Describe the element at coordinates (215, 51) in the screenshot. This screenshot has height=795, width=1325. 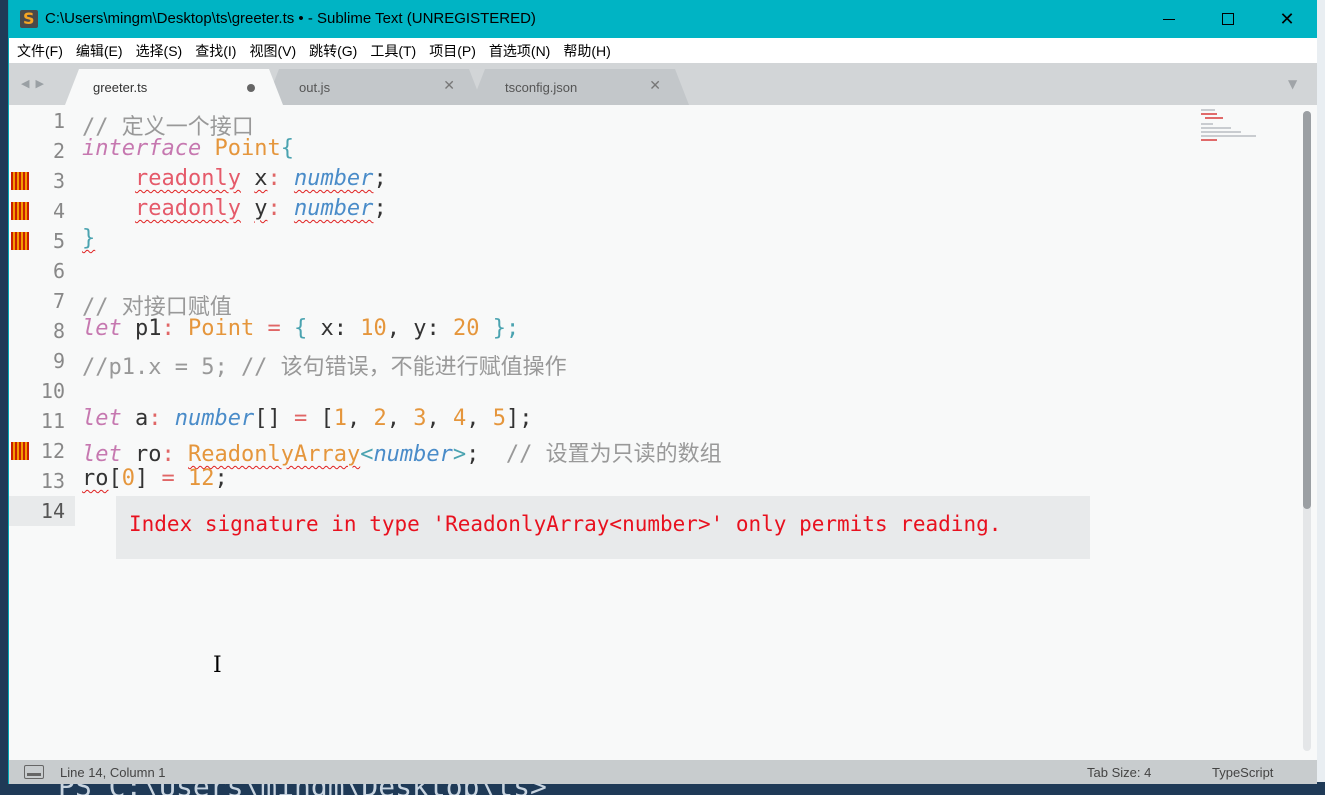
I see `menu-find: 查找(I)` at that location.